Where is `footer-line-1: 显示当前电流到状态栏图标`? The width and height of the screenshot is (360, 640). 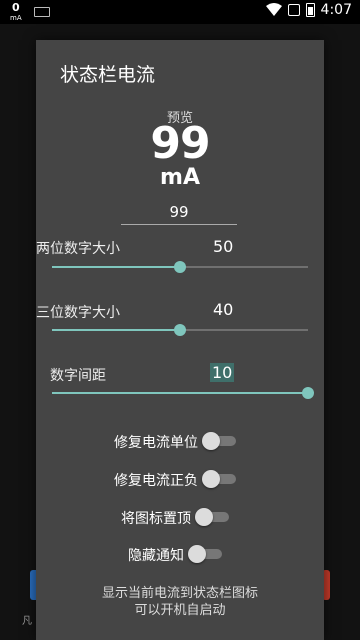 footer-line-1: 显示当前电流到状态栏图标 is located at coordinates (179, 593).